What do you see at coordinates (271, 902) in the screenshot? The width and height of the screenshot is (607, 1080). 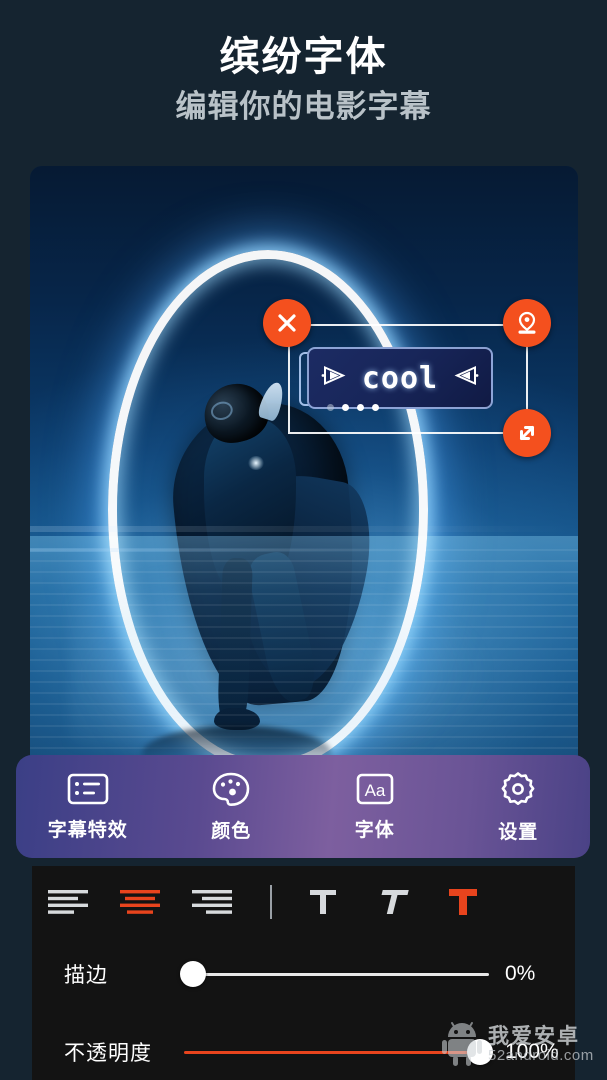 I see `divider` at bounding box center [271, 902].